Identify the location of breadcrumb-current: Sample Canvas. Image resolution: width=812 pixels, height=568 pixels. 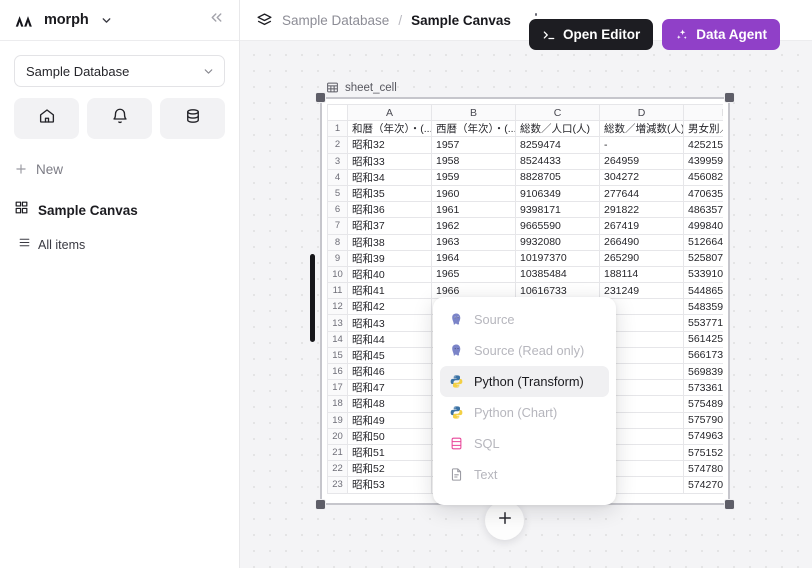
(461, 20).